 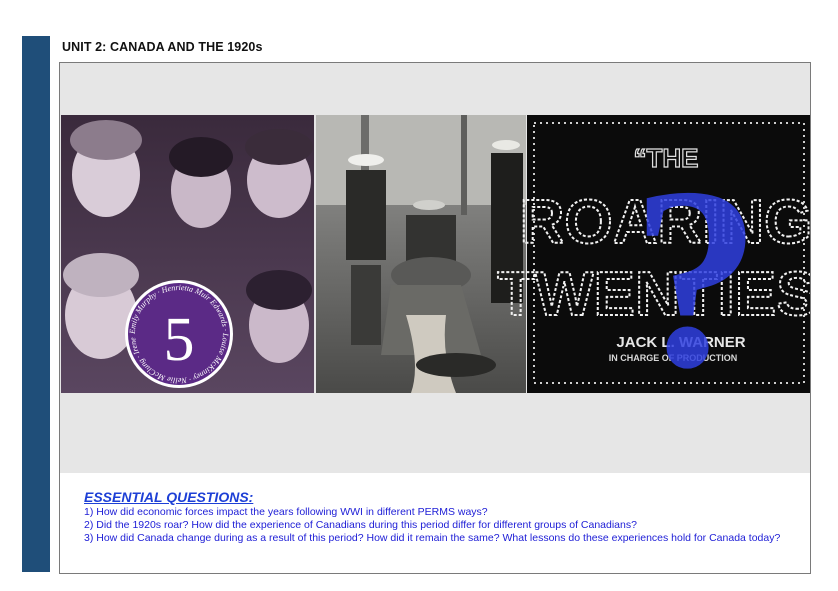 What do you see at coordinates (36, 304) in the screenshot?
I see `sidebar-bar` at bounding box center [36, 304].